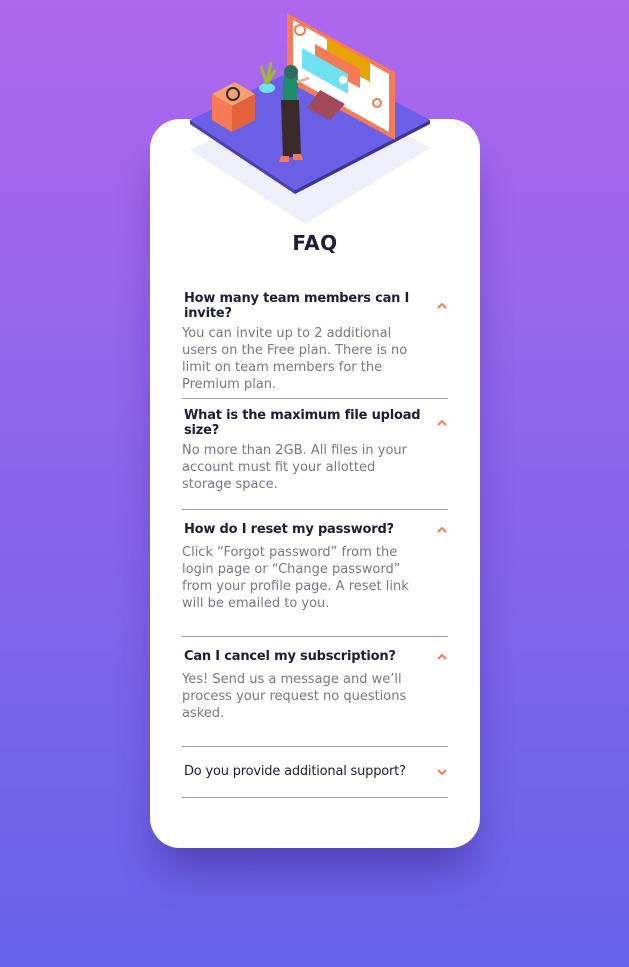 This screenshot has width=629, height=967. I want to click on faq-question-row: How many team members can I invite?, so click(315, 301).